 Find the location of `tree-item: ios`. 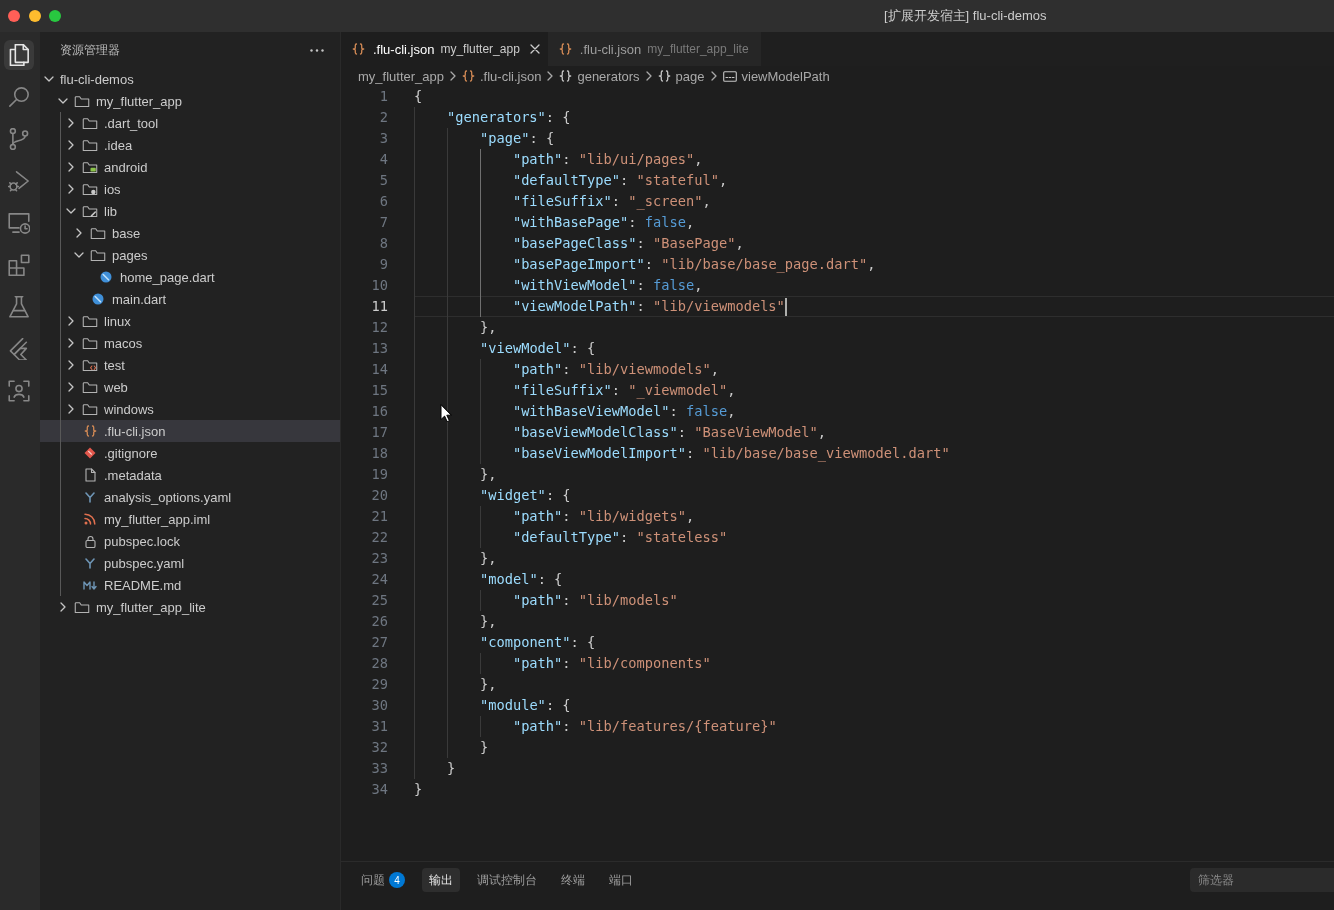

tree-item: ios is located at coordinates (190, 189).